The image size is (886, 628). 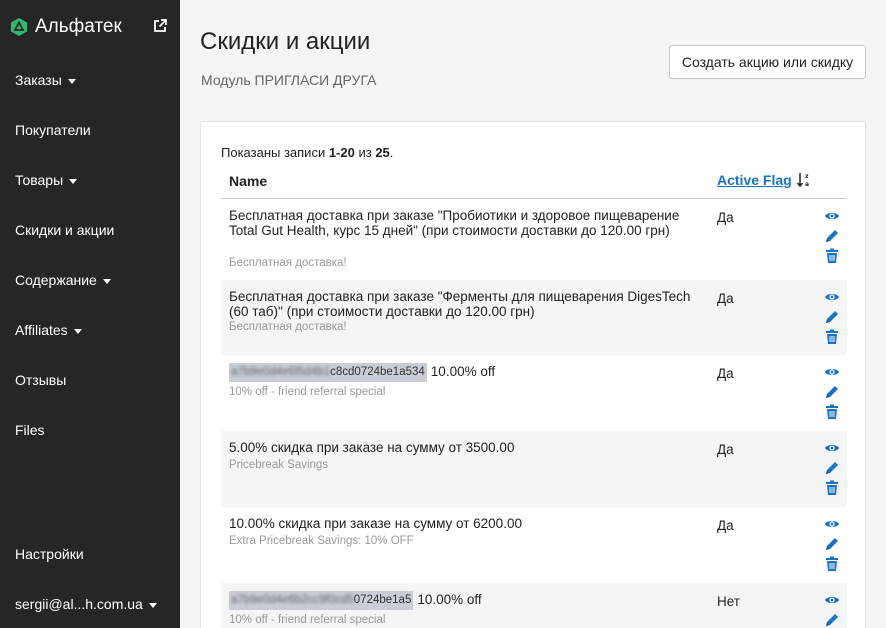 I want to click on sidebar-item-affiliates: Affiliates, so click(x=48, y=330).